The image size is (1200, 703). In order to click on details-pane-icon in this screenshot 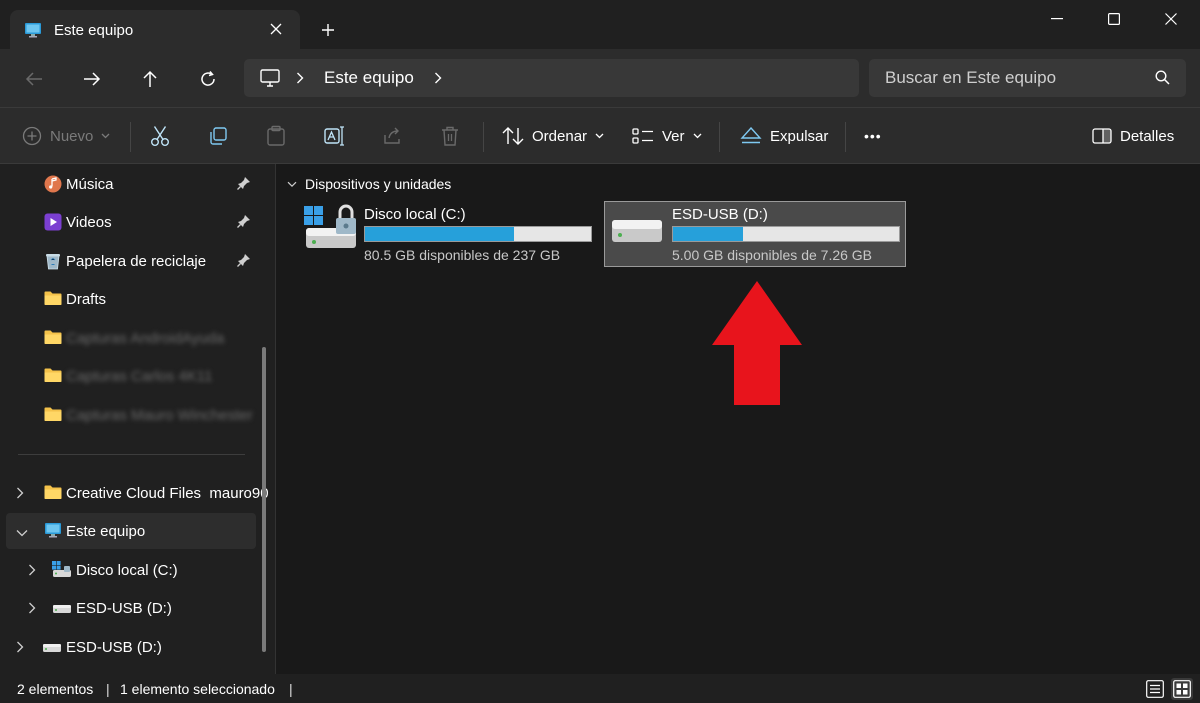, I will do `click(1102, 136)`.